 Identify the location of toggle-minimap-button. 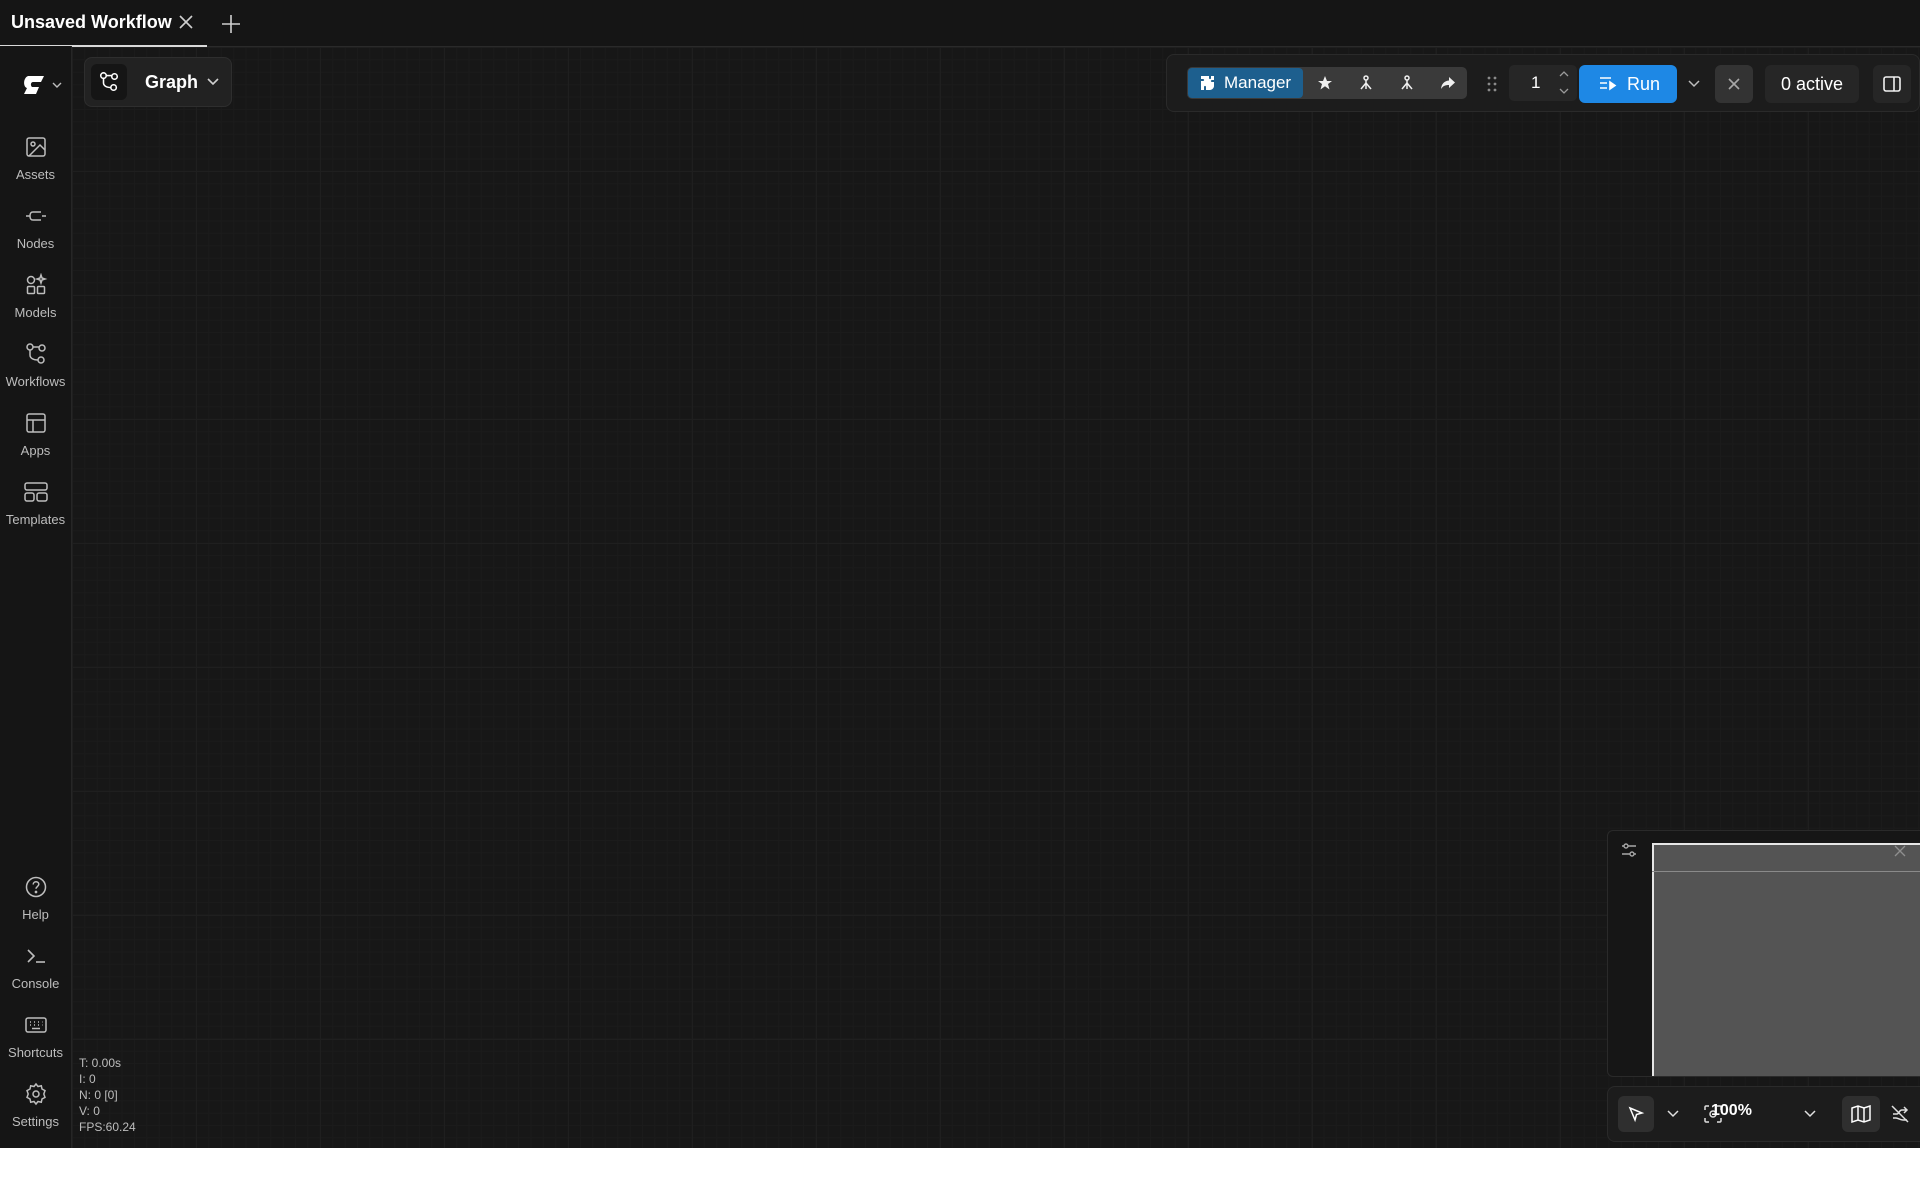
(1861, 1114).